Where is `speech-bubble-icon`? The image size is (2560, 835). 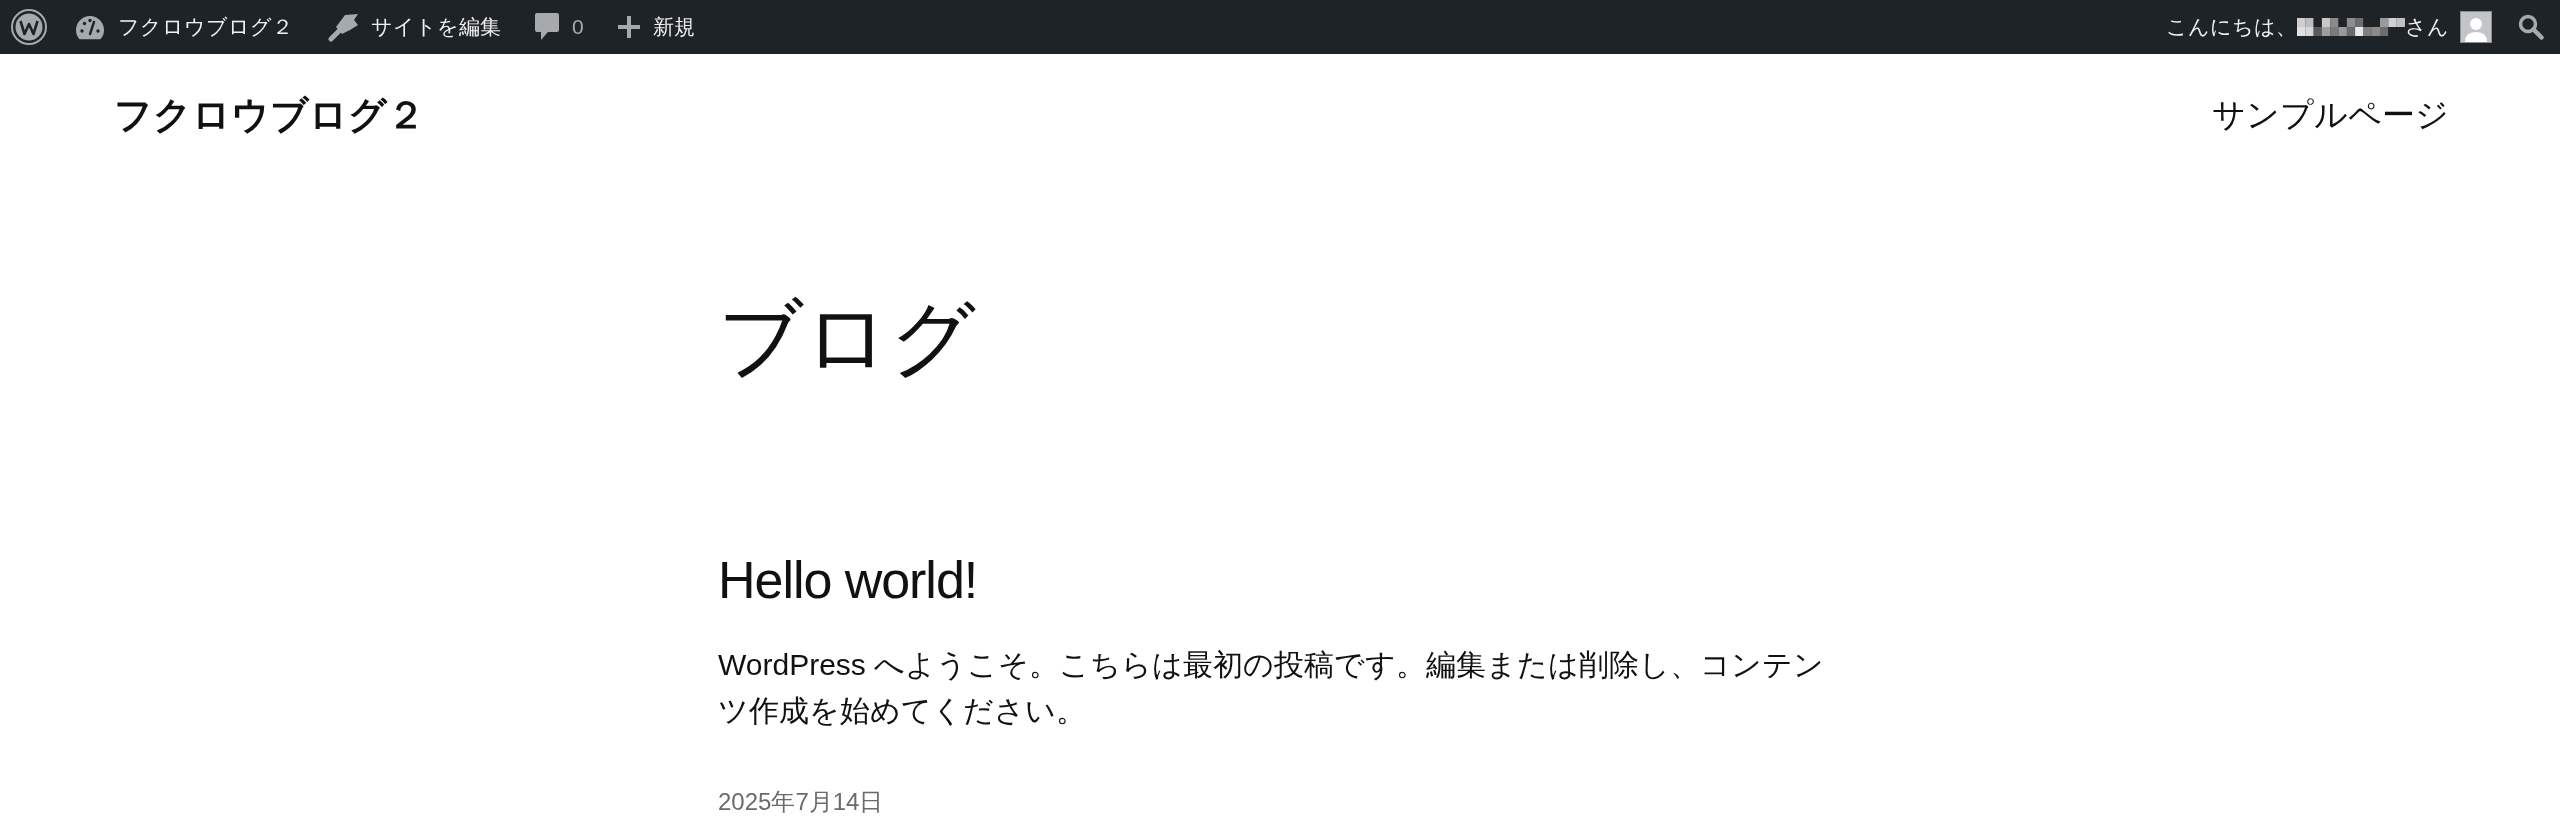 speech-bubble-icon is located at coordinates (547, 27).